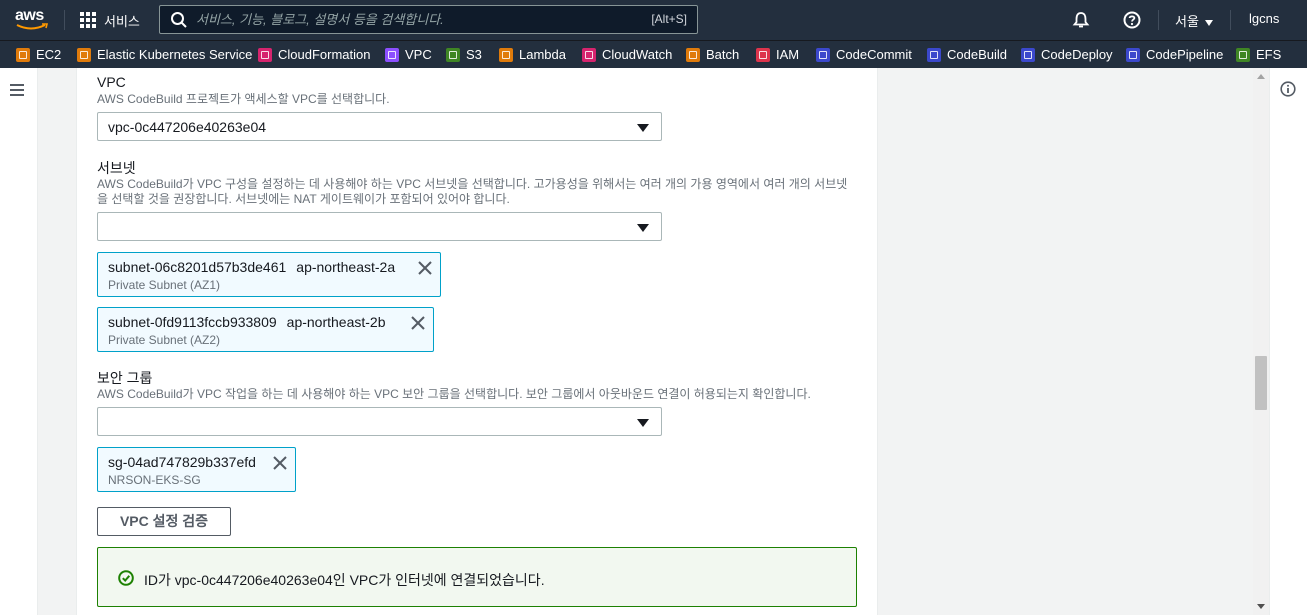  Describe the element at coordinates (1133, 54) in the screenshot. I see `codepipeline-icon` at that location.